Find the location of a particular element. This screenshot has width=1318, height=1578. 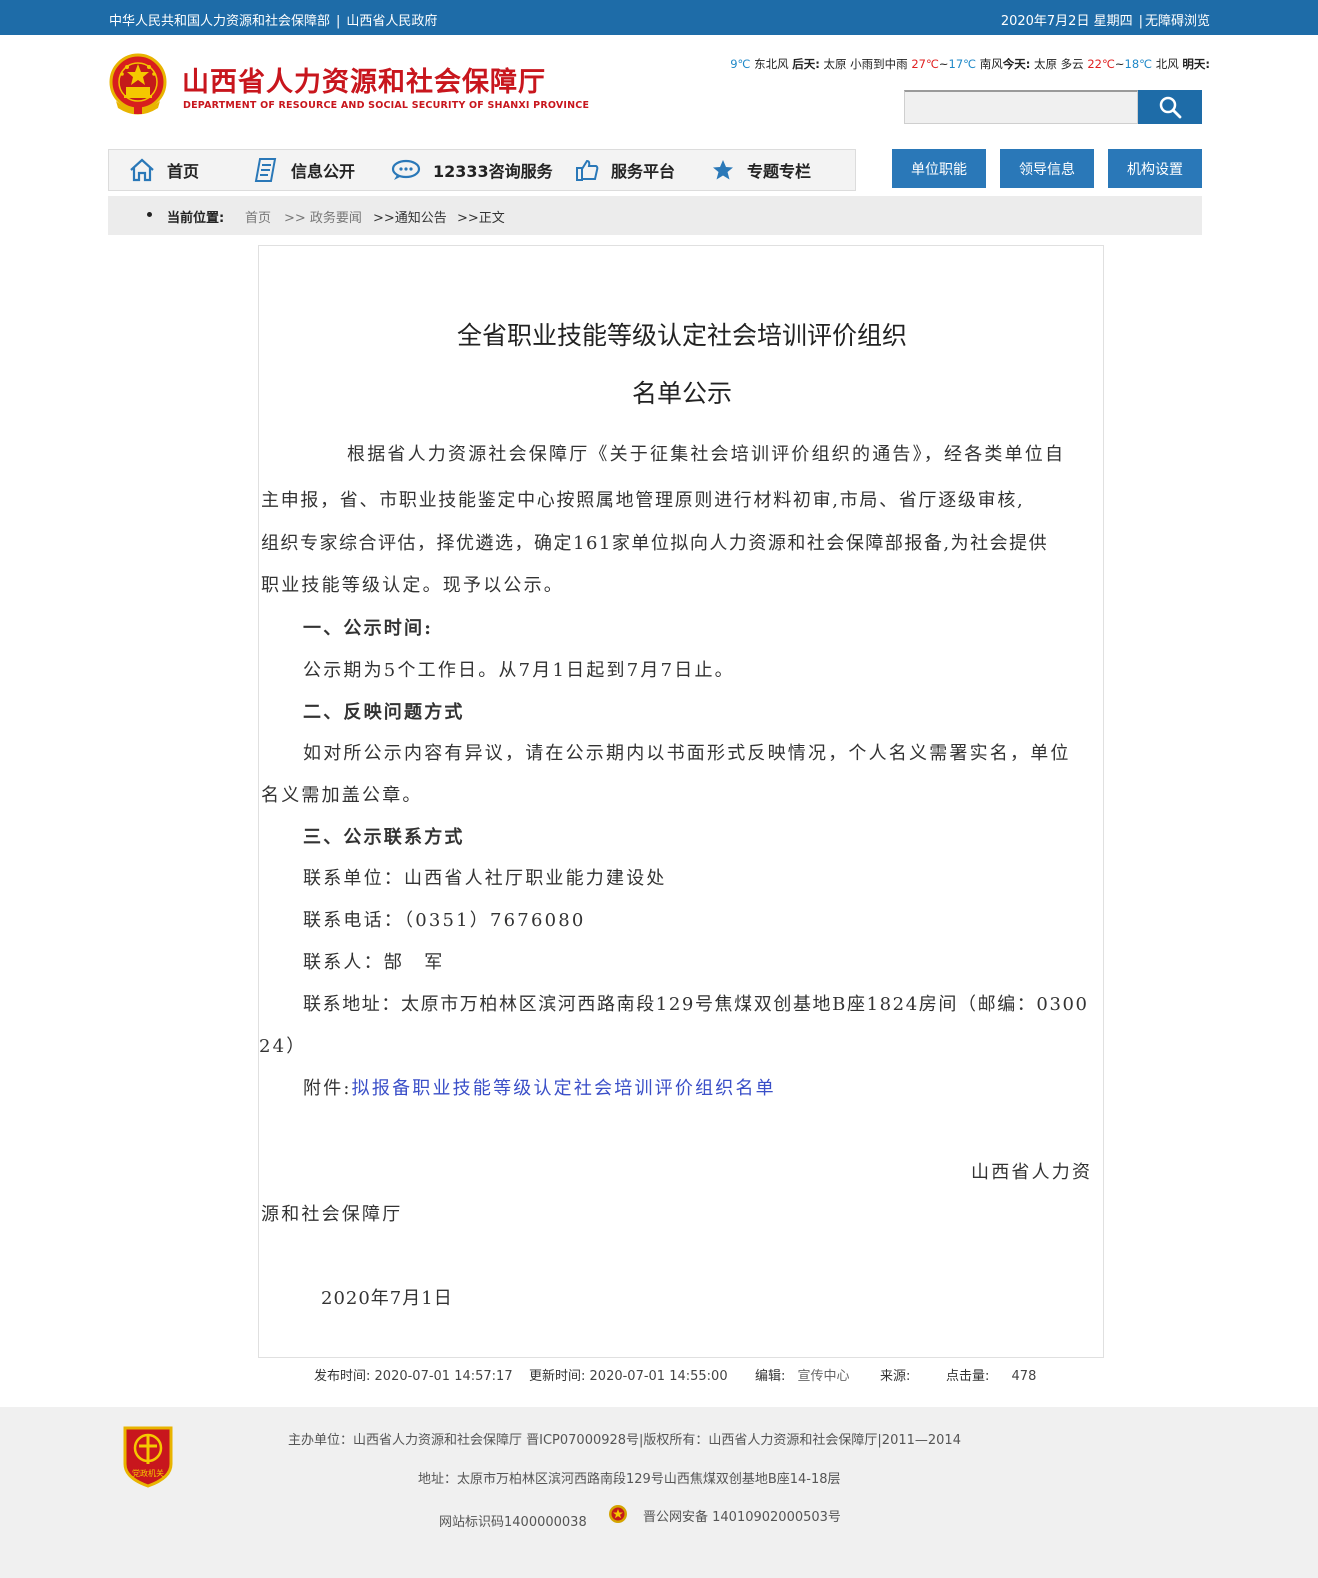

unit-function-button: 单位职能 is located at coordinates (939, 168).